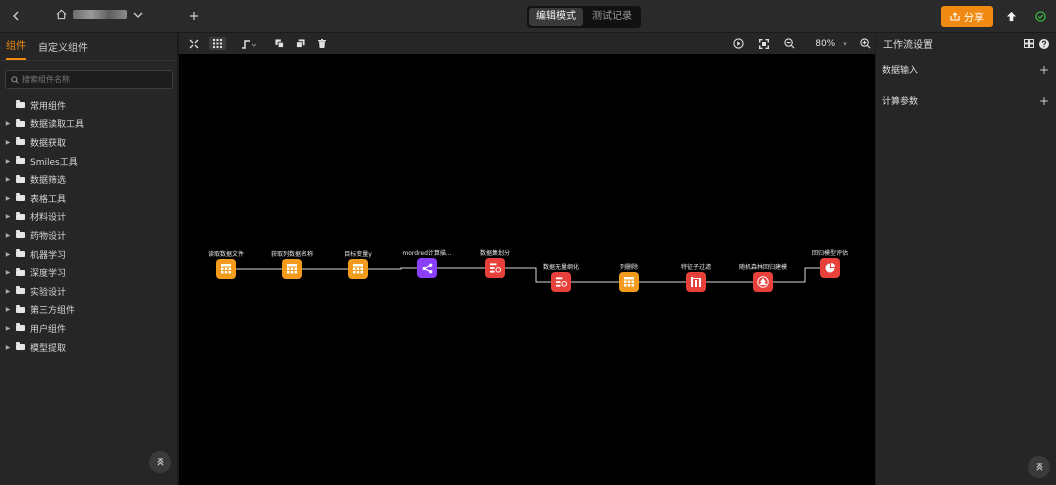  Describe the element at coordinates (865, 43) in the screenshot. I see `zoom-in-button` at that location.